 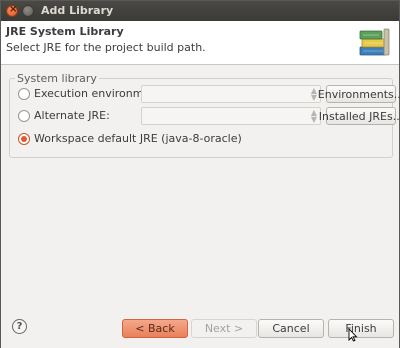 I want to click on radio-execution-environment, so click(x=24, y=94).